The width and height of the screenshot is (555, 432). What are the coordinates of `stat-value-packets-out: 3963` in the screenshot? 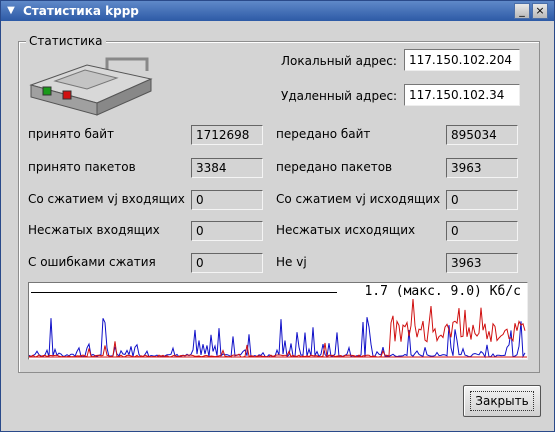 It's located at (482, 168).